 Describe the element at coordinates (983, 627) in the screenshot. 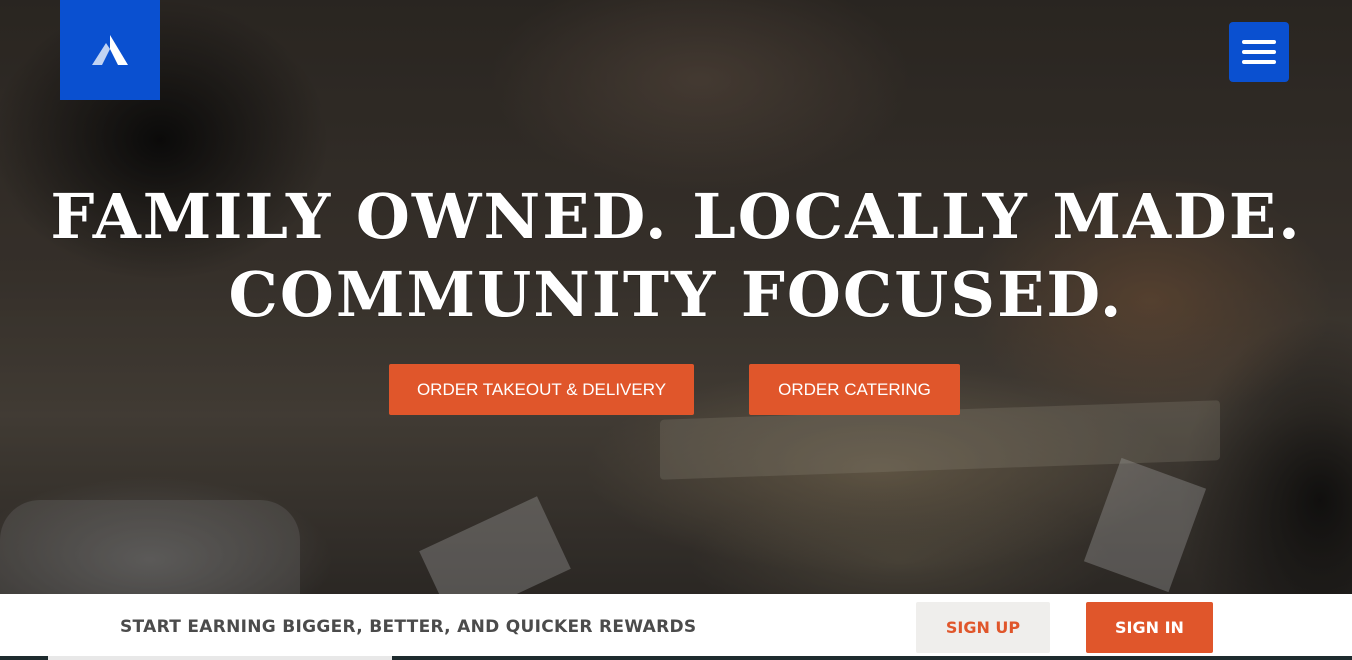

I see `sign-up-button: SIGN UP` at that location.